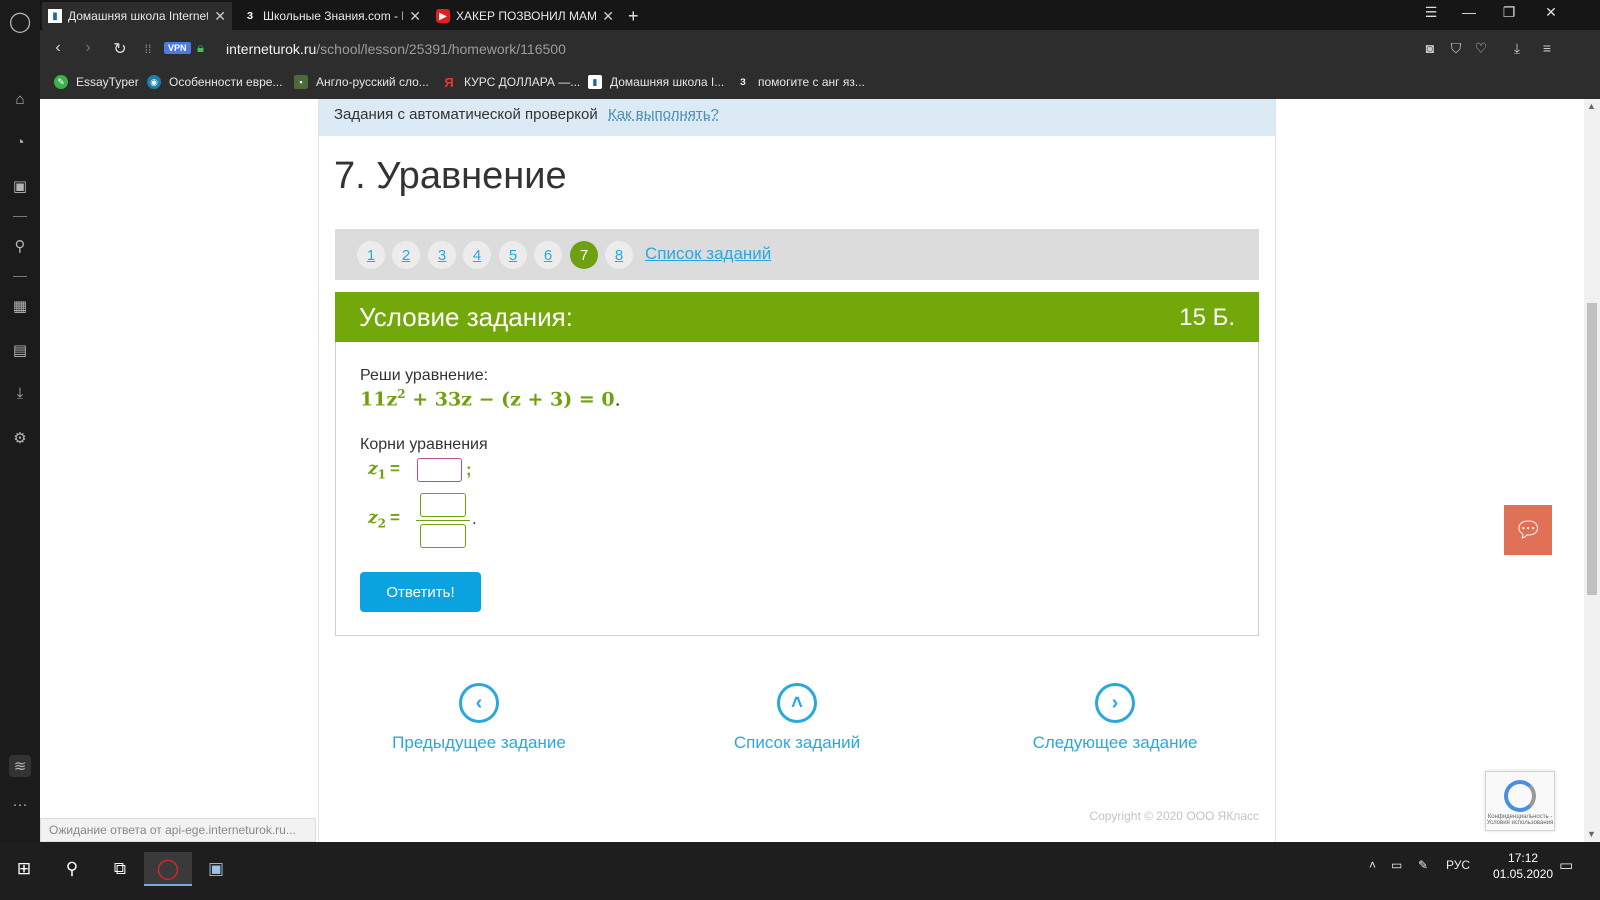 The height and width of the screenshot is (900, 1600). Describe the element at coordinates (1456, 48) in the screenshot. I see `shield-icon: ⛉` at that location.